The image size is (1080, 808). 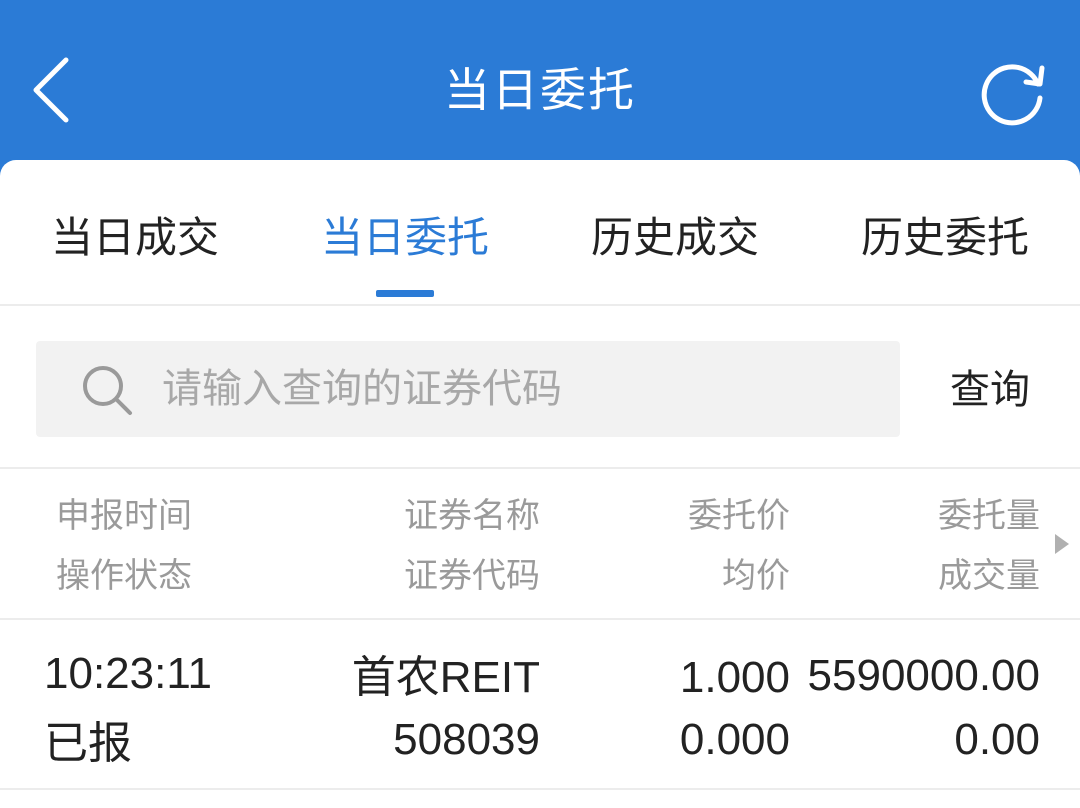 I want to click on search-box, so click(x=468, y=389).